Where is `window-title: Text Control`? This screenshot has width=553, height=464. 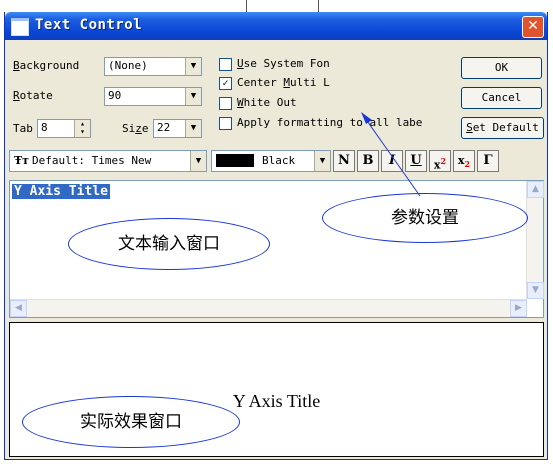
window-title: Text Control is located at coordinates (89, 25).